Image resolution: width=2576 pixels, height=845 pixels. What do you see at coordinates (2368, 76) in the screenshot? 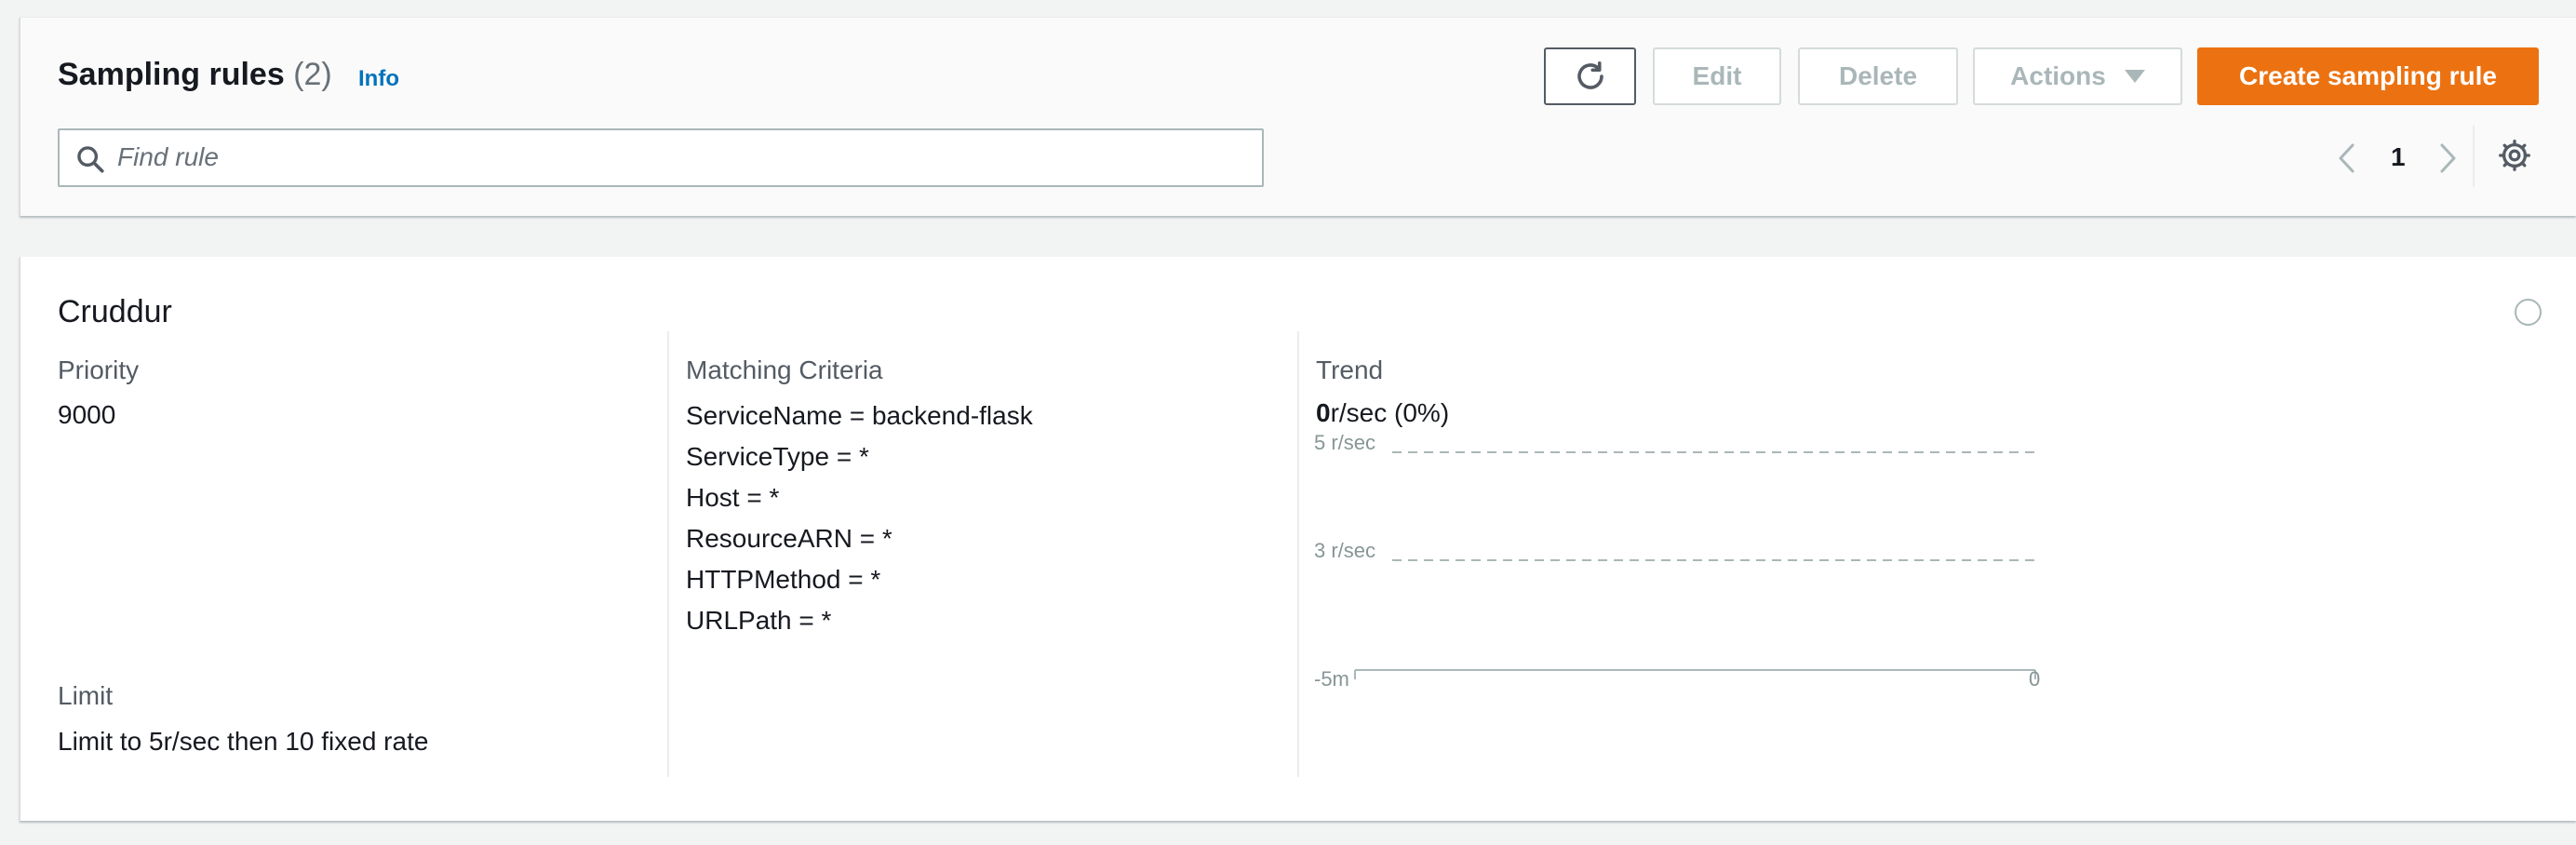
I see `create-sampling-rule-button: Create sampling rule` at bounding box center [2368, 76].